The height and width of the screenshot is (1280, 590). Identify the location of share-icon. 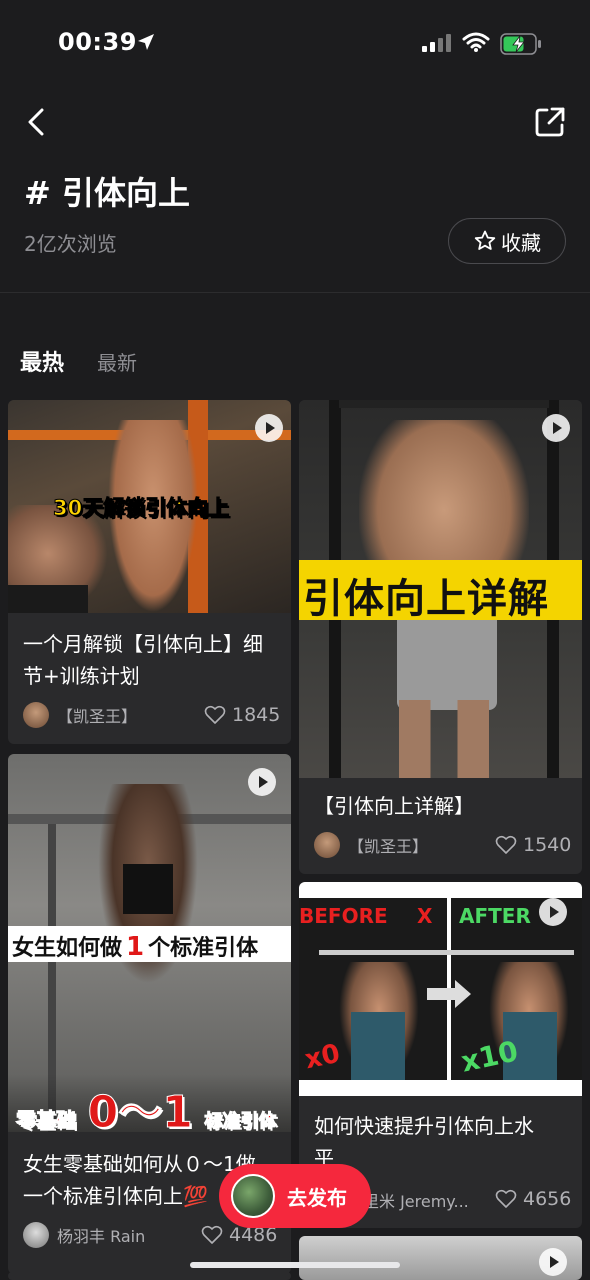
(550, 122).